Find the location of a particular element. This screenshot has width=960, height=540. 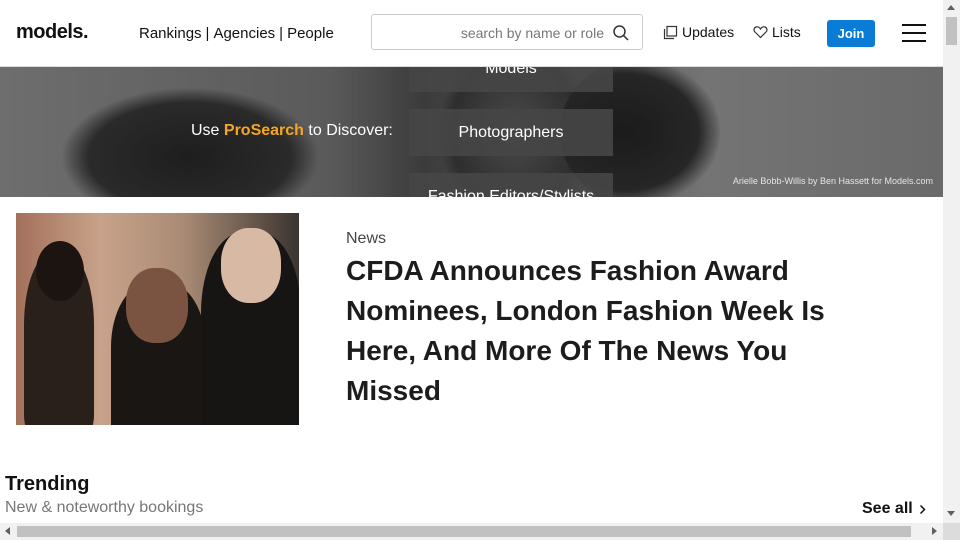

lists-link: Lists is located at coordinates (777, 32).